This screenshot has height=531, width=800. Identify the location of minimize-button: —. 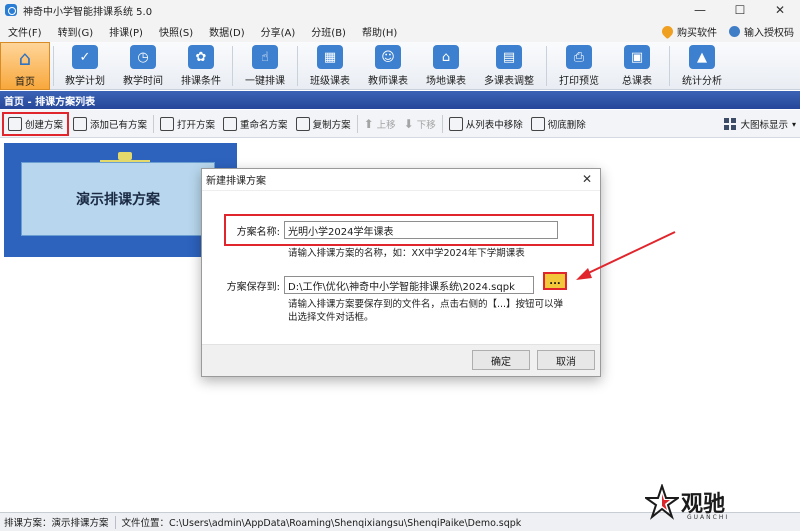
(700, 10).